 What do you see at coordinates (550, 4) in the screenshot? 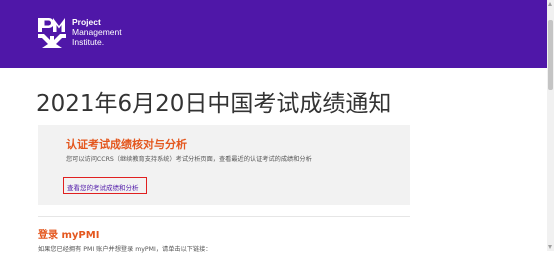
I see `scroll-up-icon` at bounding box center [550, 4].